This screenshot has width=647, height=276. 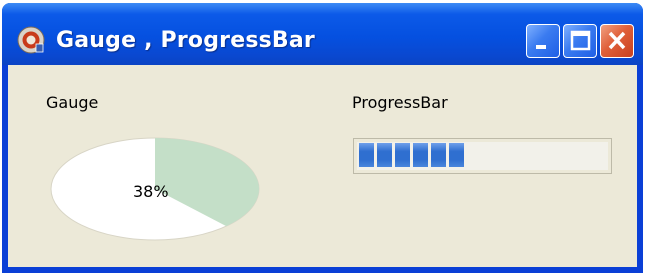 What do you see at coordinates (543, 41) in the screenshot?
I see `minimize-button` at bounding box center [543, 41].